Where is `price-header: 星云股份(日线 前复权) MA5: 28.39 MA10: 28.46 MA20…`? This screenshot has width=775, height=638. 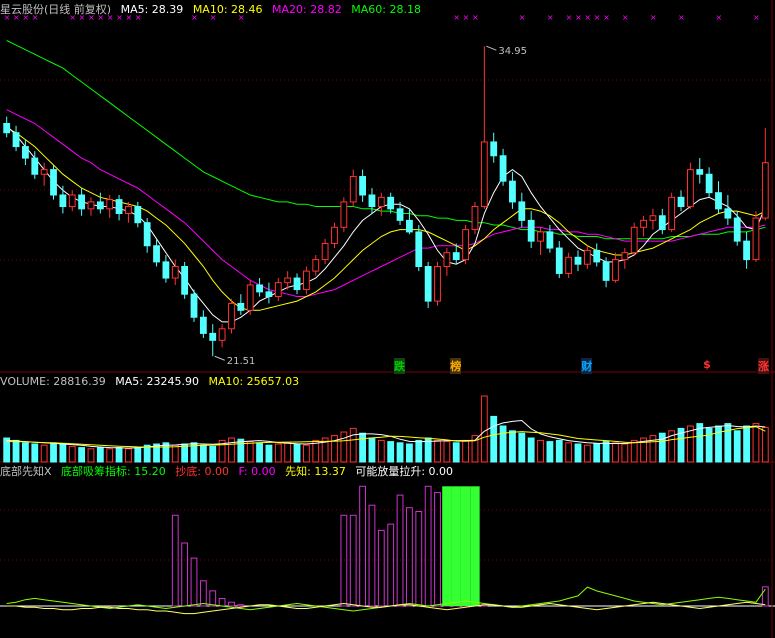
price-header: 星云股份(日线 前复权) MA5: 28.39 MA10: 28.46 MA20… is located at coordinates (213, 10).